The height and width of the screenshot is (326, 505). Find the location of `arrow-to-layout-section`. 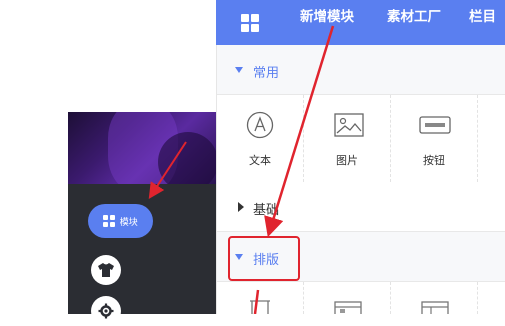

arrow-to-layout-section is located at coordinates (299, 131).